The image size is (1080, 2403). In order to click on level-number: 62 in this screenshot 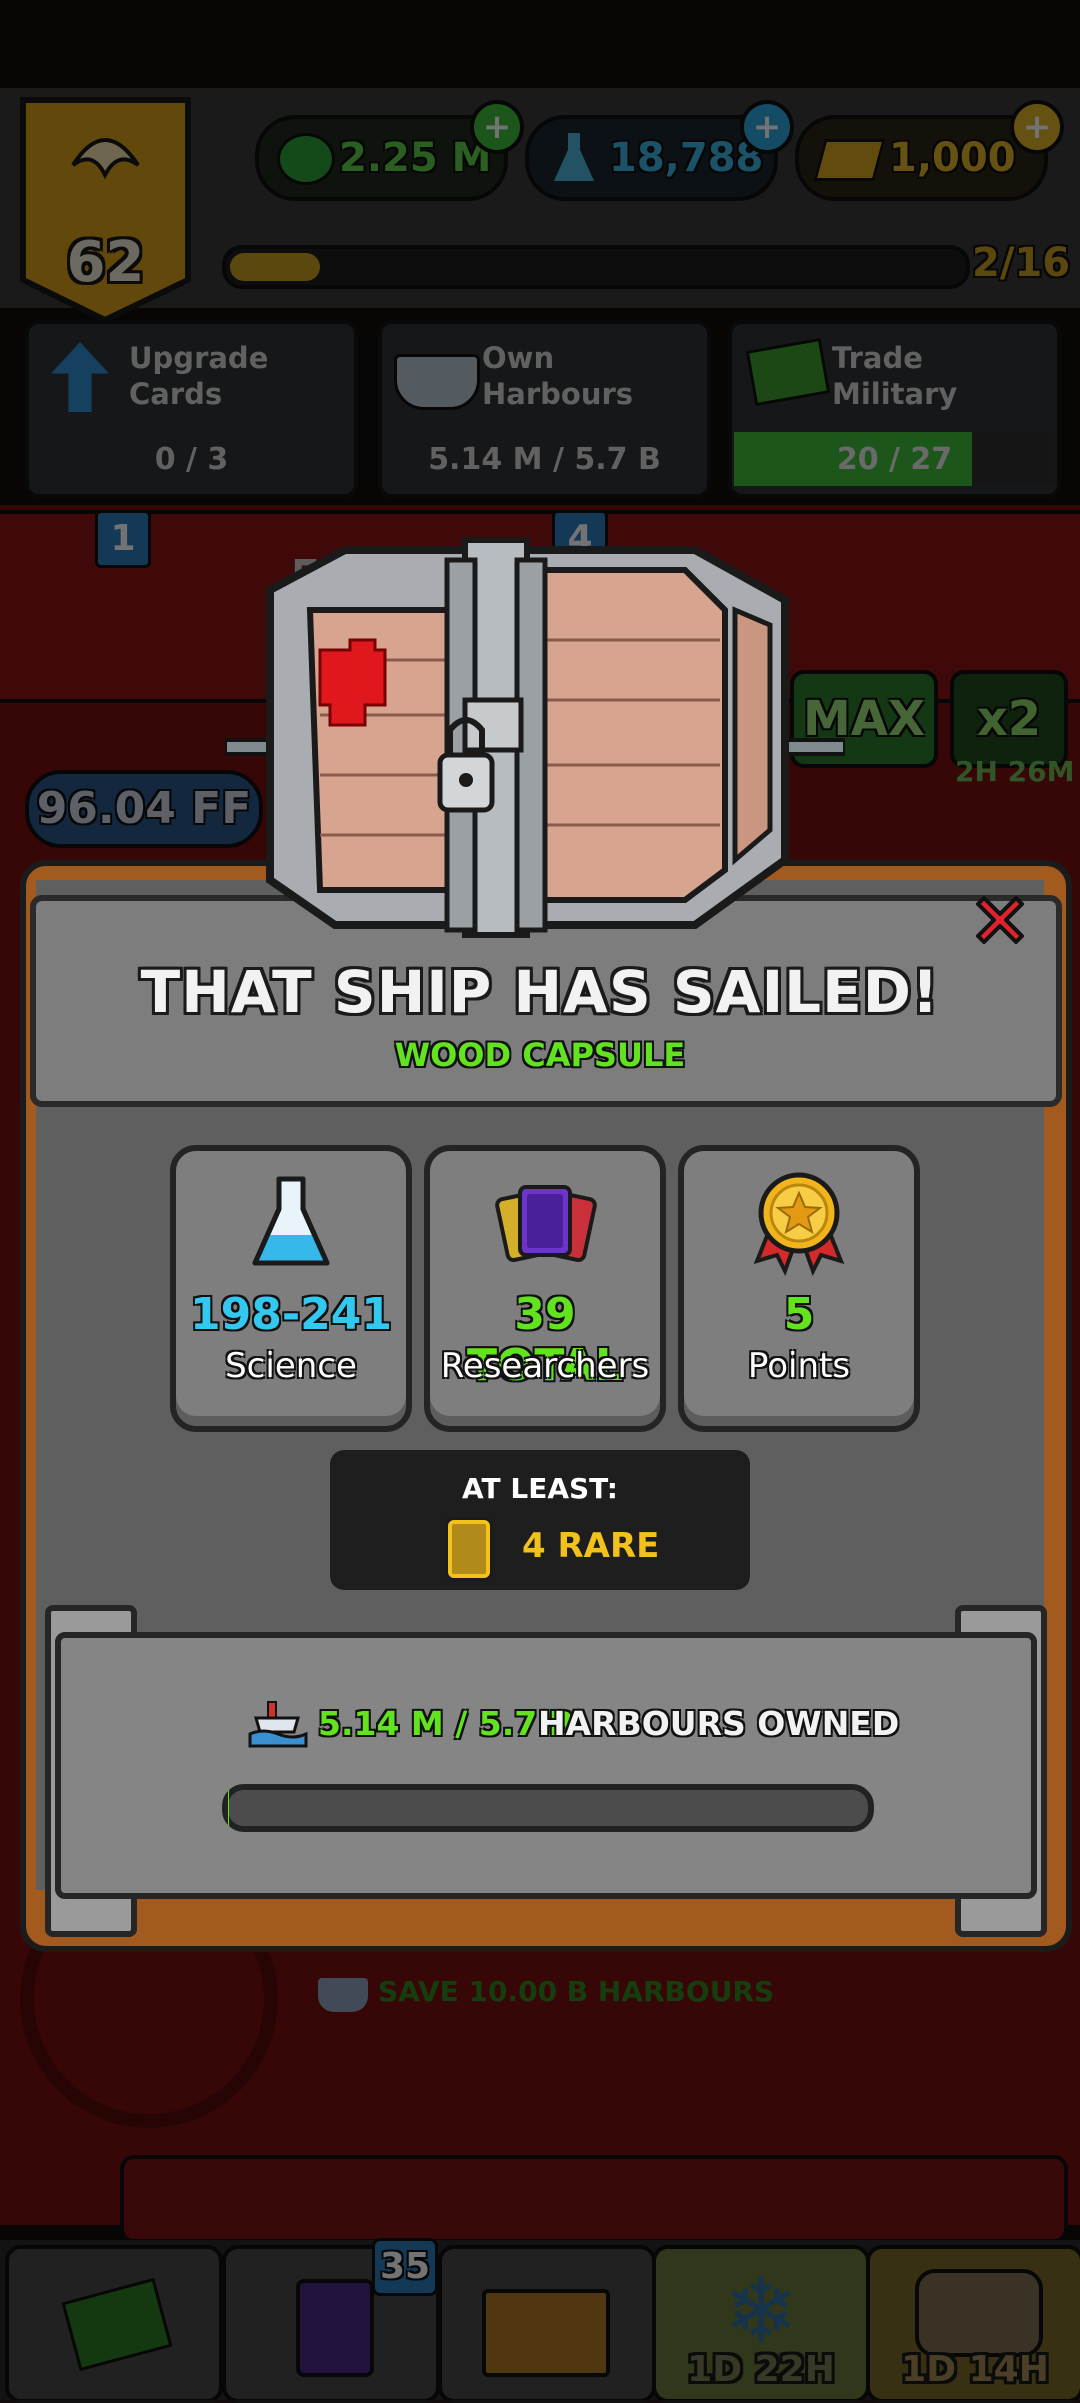, I will do `click(105, 262)`.